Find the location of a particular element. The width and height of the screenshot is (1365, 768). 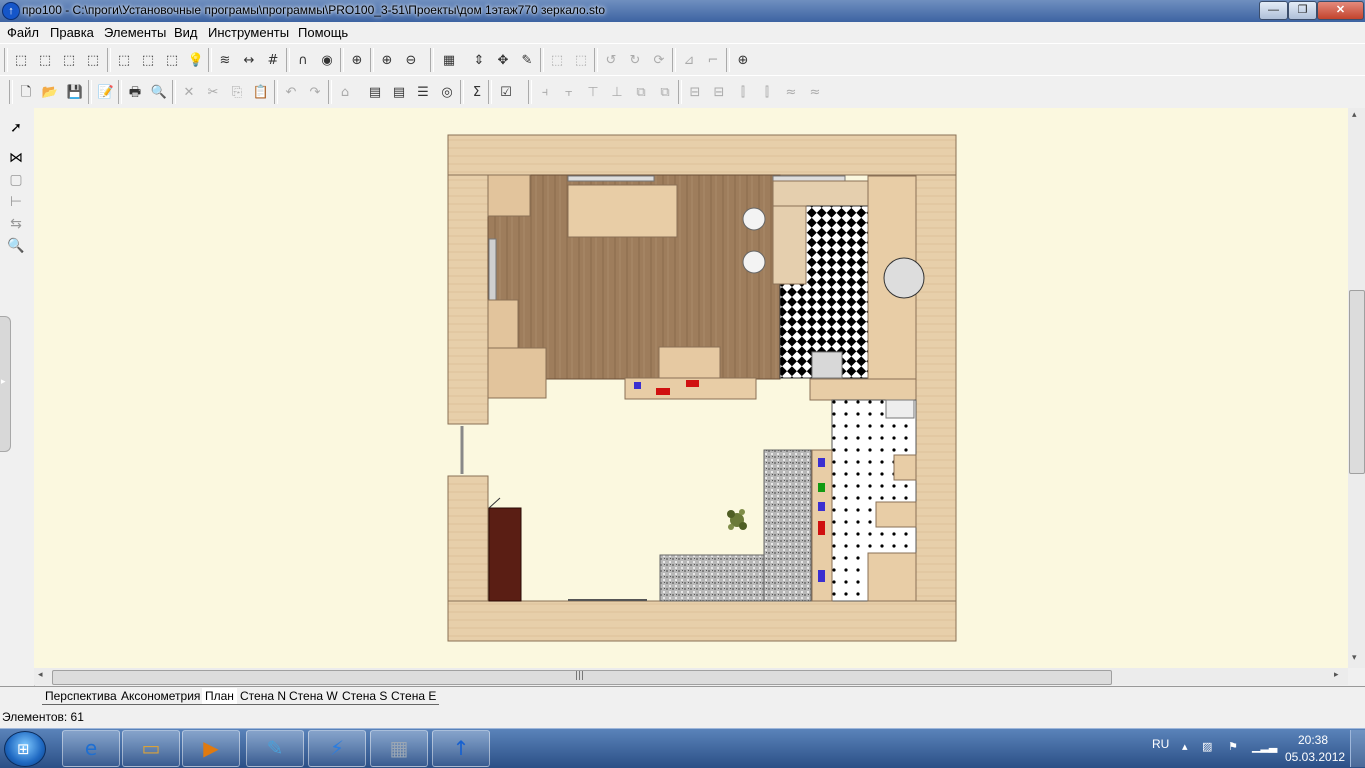

group-icon: ⬚ is located at coordinates (557, 61).